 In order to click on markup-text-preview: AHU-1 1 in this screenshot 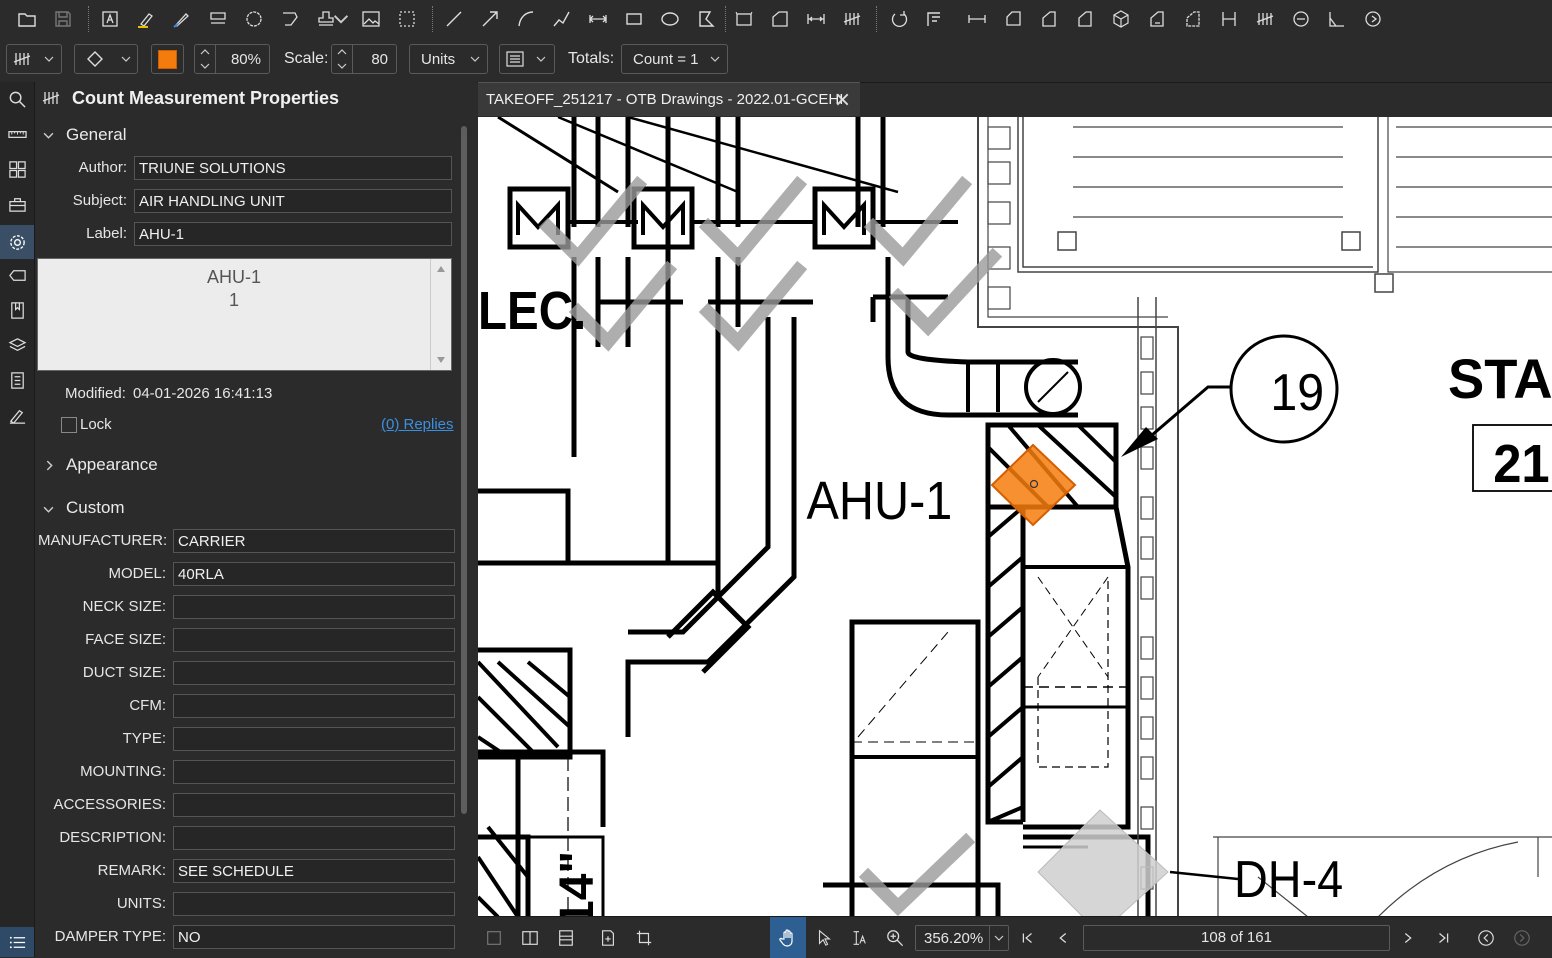, I will do `click(244, 314)`.